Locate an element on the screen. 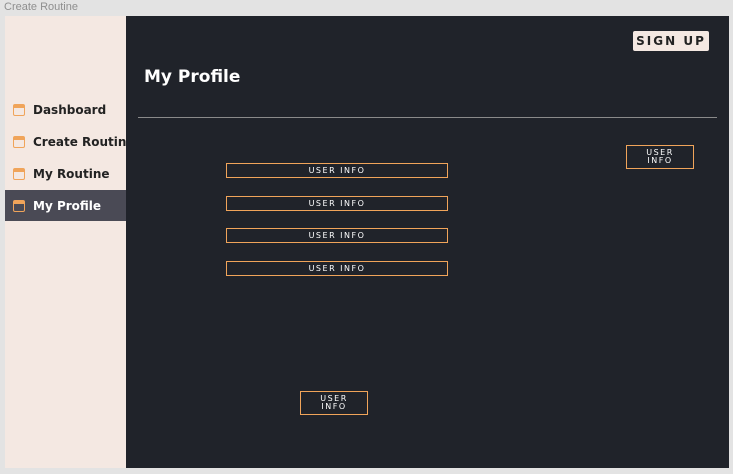 The image size is (733, 474). sidebar-item-my-profile: My Profile is located at coordinates (65, 205).